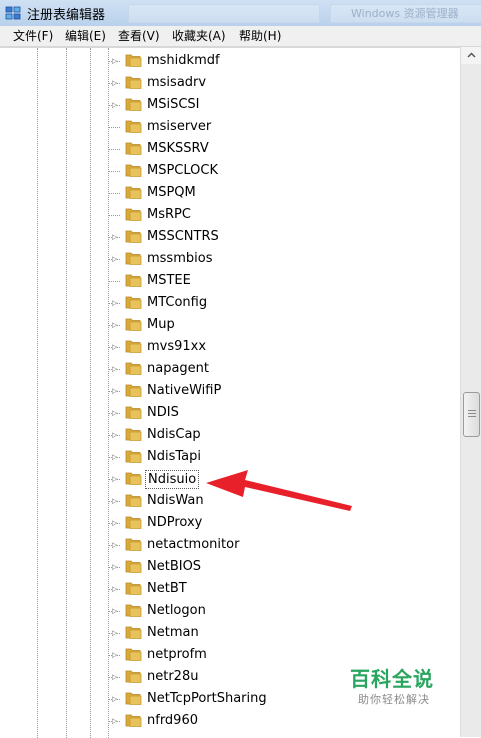  Describe the element at coordinates (13, 13) in the screenshot. I see `registry-editor-icon` at that location.